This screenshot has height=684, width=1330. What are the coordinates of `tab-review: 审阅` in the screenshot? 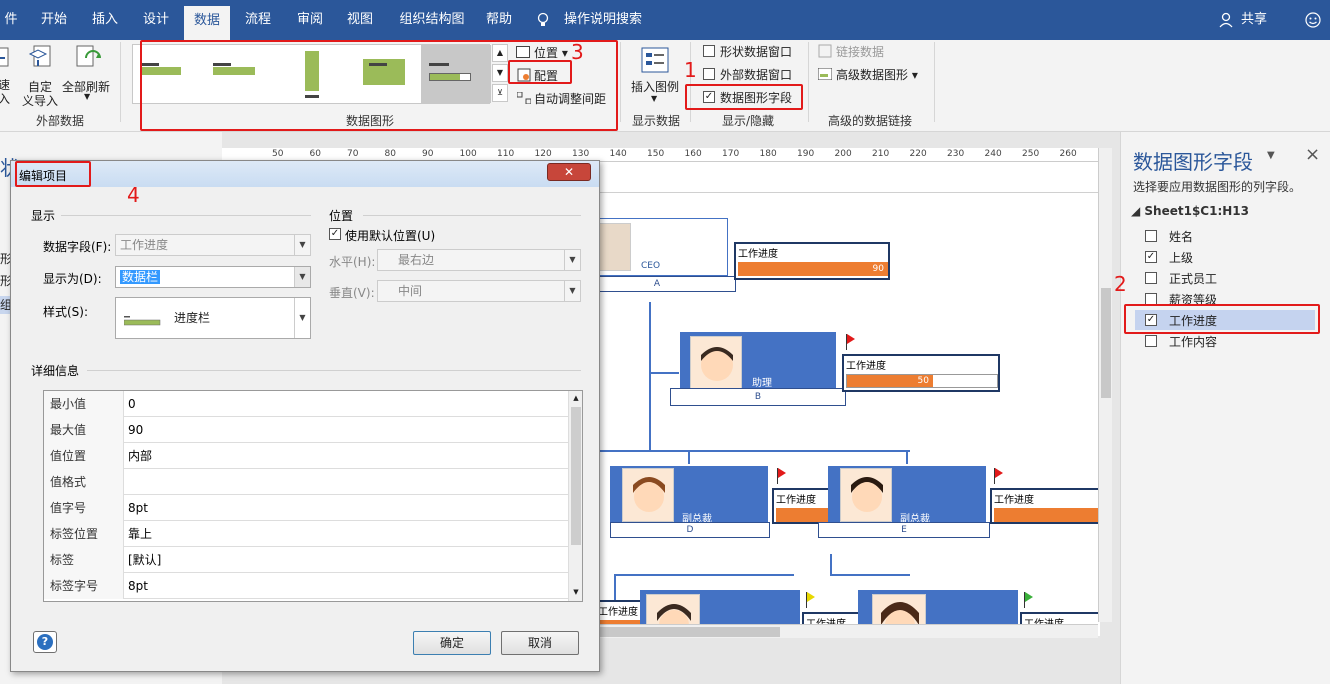 It's located at (310, 20).